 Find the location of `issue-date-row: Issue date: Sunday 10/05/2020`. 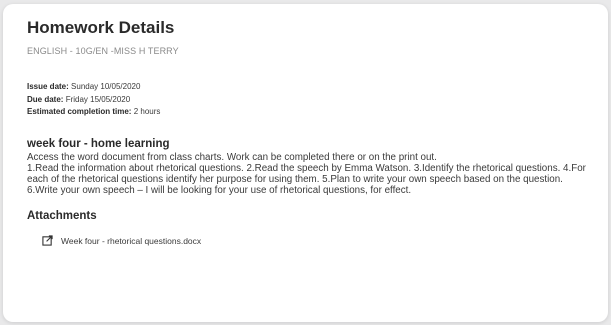

issue-date-row: Issue date: Sunday 10/05/2020 is located at coordinates (312, 87).